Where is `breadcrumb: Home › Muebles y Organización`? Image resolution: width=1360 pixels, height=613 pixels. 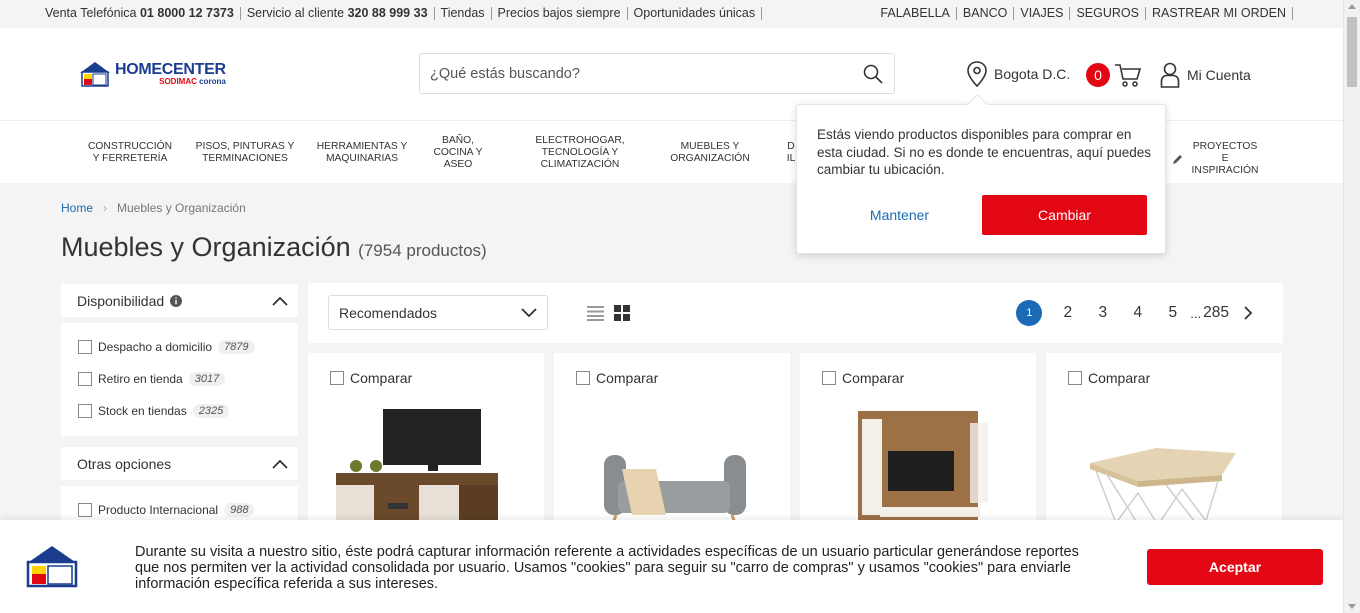 breadcrumb: Home › Muebles y Organización is located at coordinates (153, 208).